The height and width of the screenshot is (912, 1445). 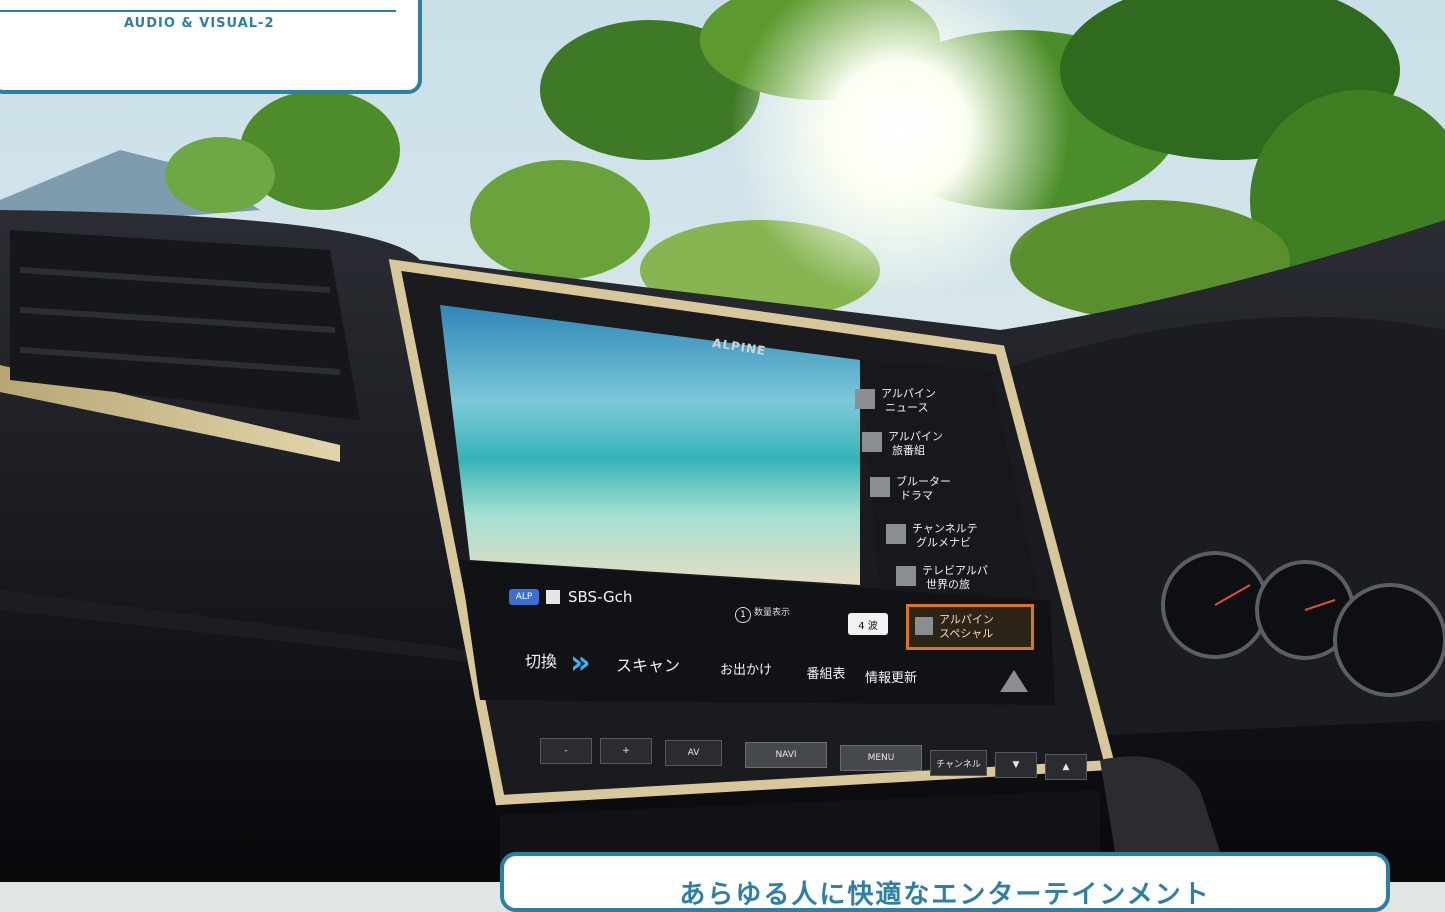 I want to click on channel-item-selected: アルパイン スペシャル, so click(x=970, y=627).